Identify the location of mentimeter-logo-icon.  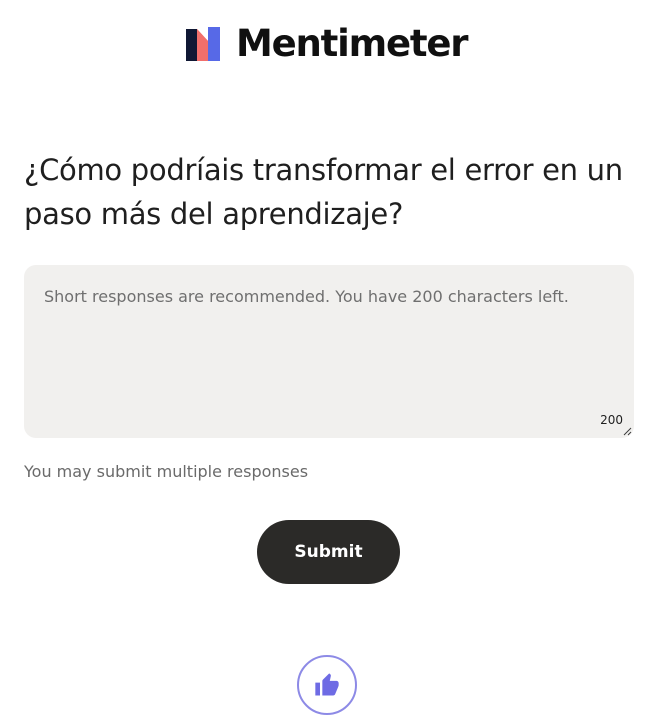
(203, 44).